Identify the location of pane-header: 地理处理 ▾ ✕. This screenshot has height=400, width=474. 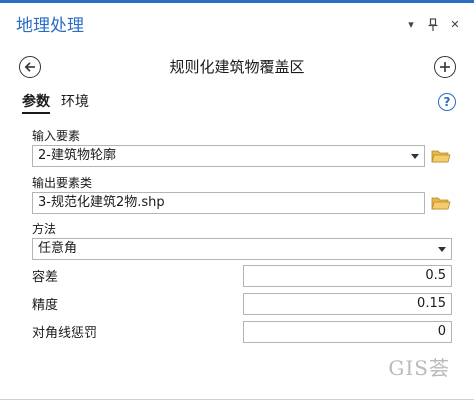
(237, 25).